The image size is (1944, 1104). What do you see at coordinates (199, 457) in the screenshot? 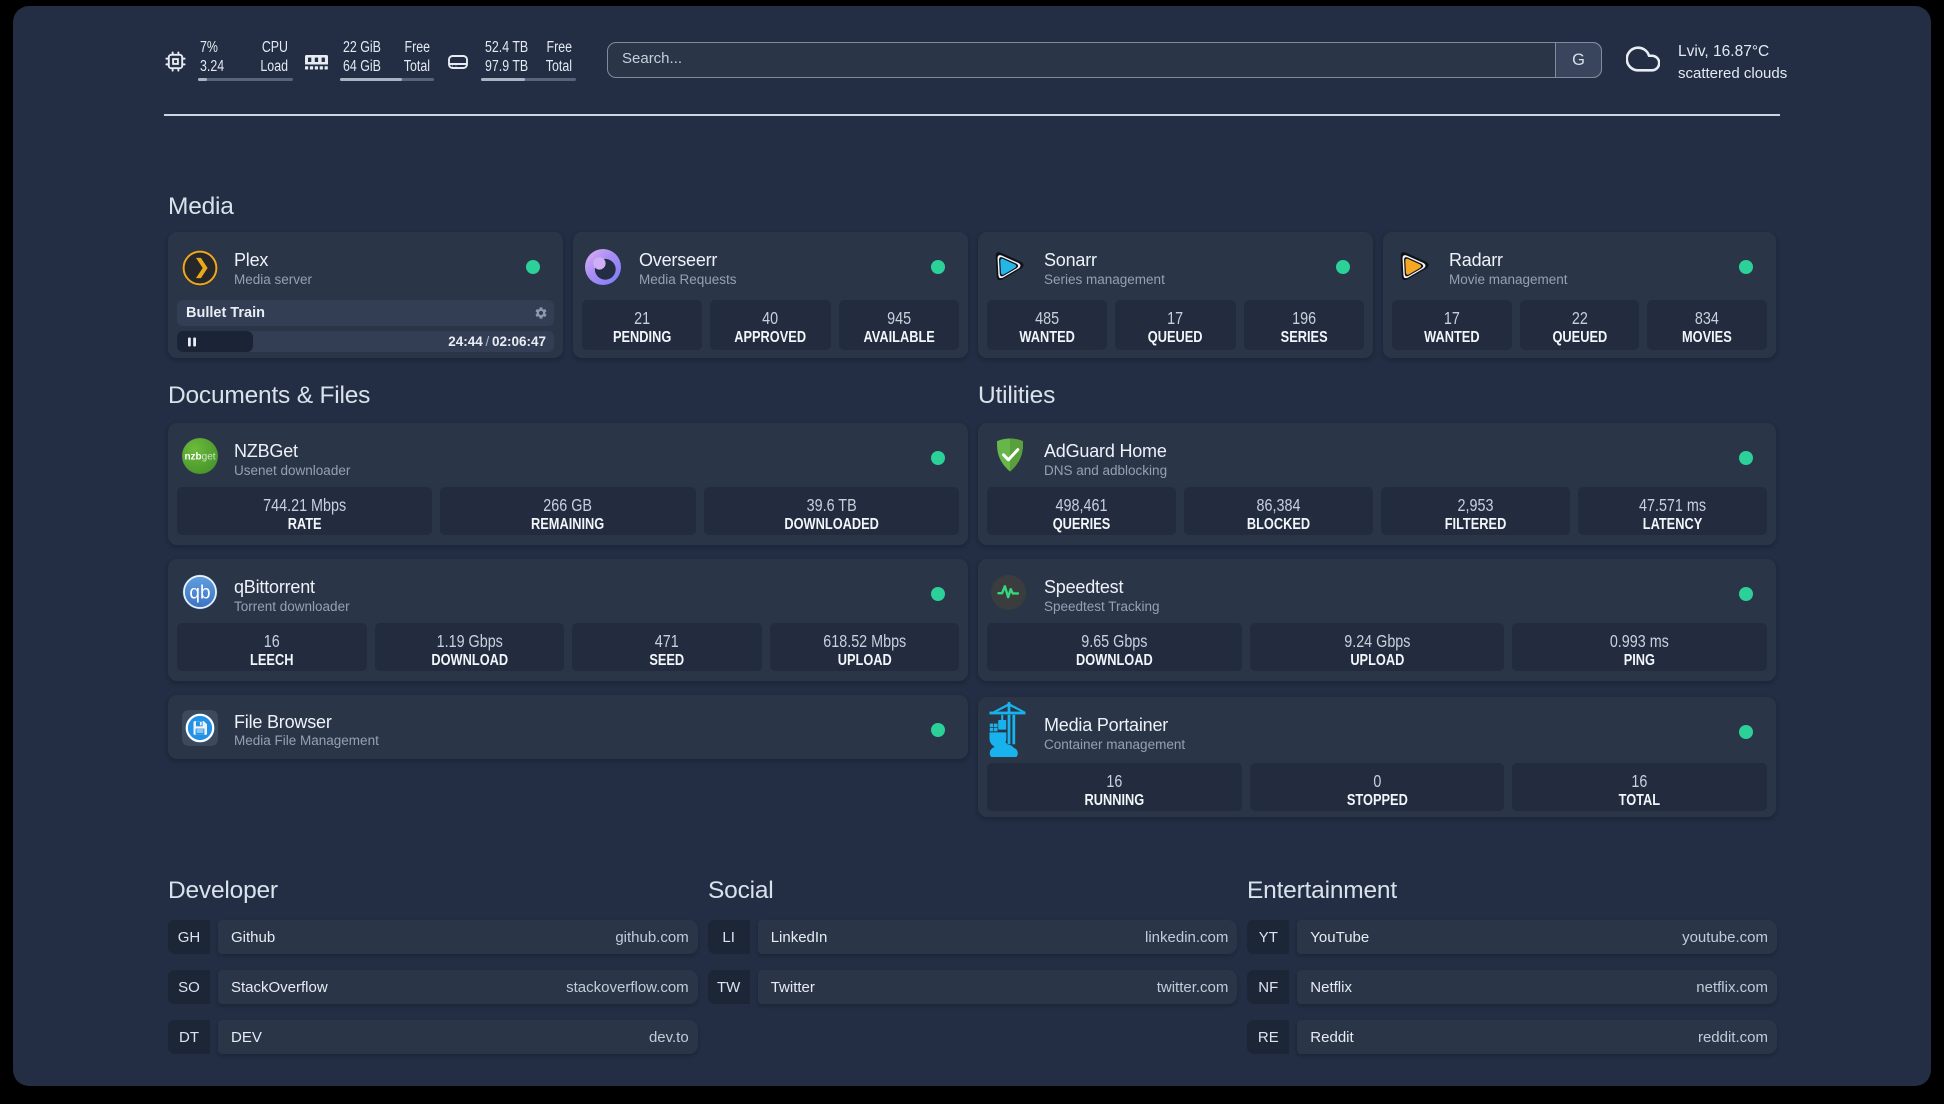
I see `svg-text: nzbget` at bounding box center [199, 457].